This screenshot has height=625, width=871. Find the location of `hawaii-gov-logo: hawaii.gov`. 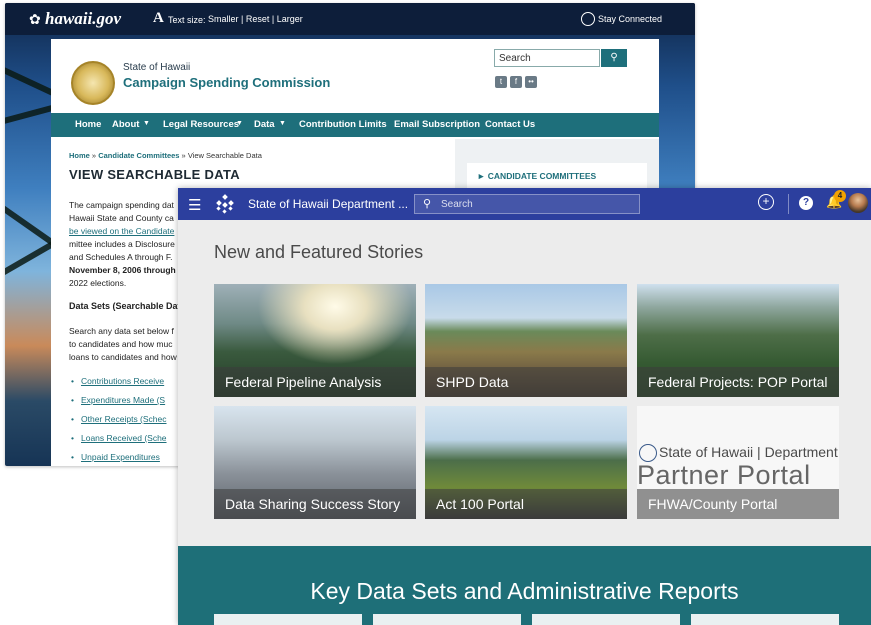

hawaii-gov-logo: hawaii.gov is located at coordinates (83, 19).